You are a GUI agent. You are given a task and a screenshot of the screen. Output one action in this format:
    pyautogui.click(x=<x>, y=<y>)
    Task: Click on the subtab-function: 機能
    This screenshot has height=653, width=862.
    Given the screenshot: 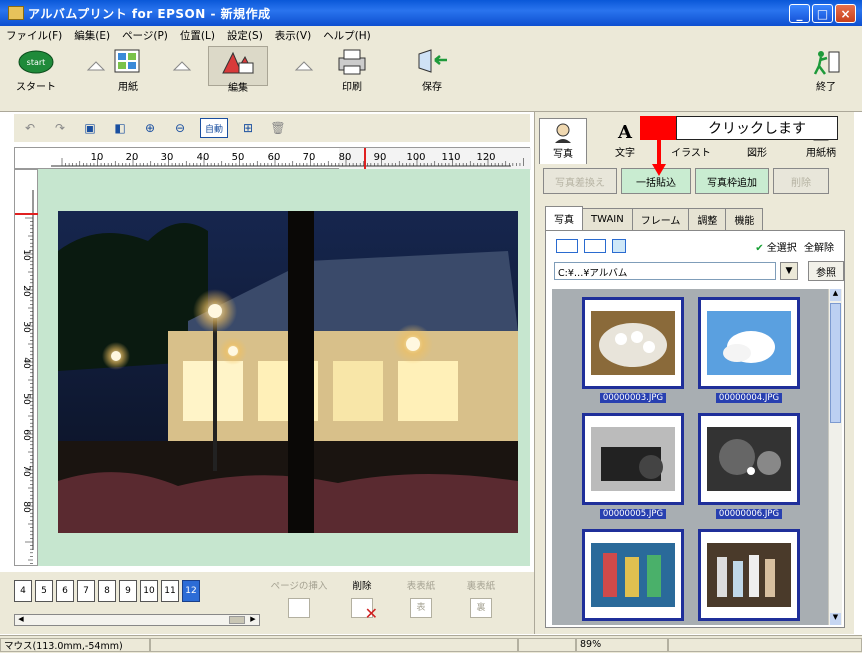 What is the action you would take?
    pyautogui.click(x=744, y=219)
    